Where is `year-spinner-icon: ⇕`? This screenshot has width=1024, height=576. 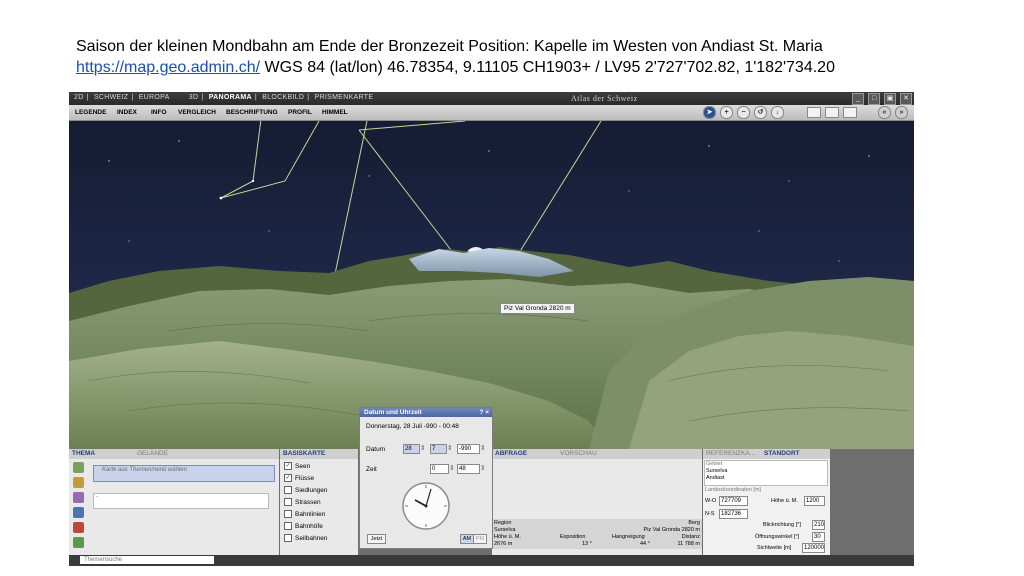 year-spinner-icon: ⇕ is located at coordinates (482, 448).